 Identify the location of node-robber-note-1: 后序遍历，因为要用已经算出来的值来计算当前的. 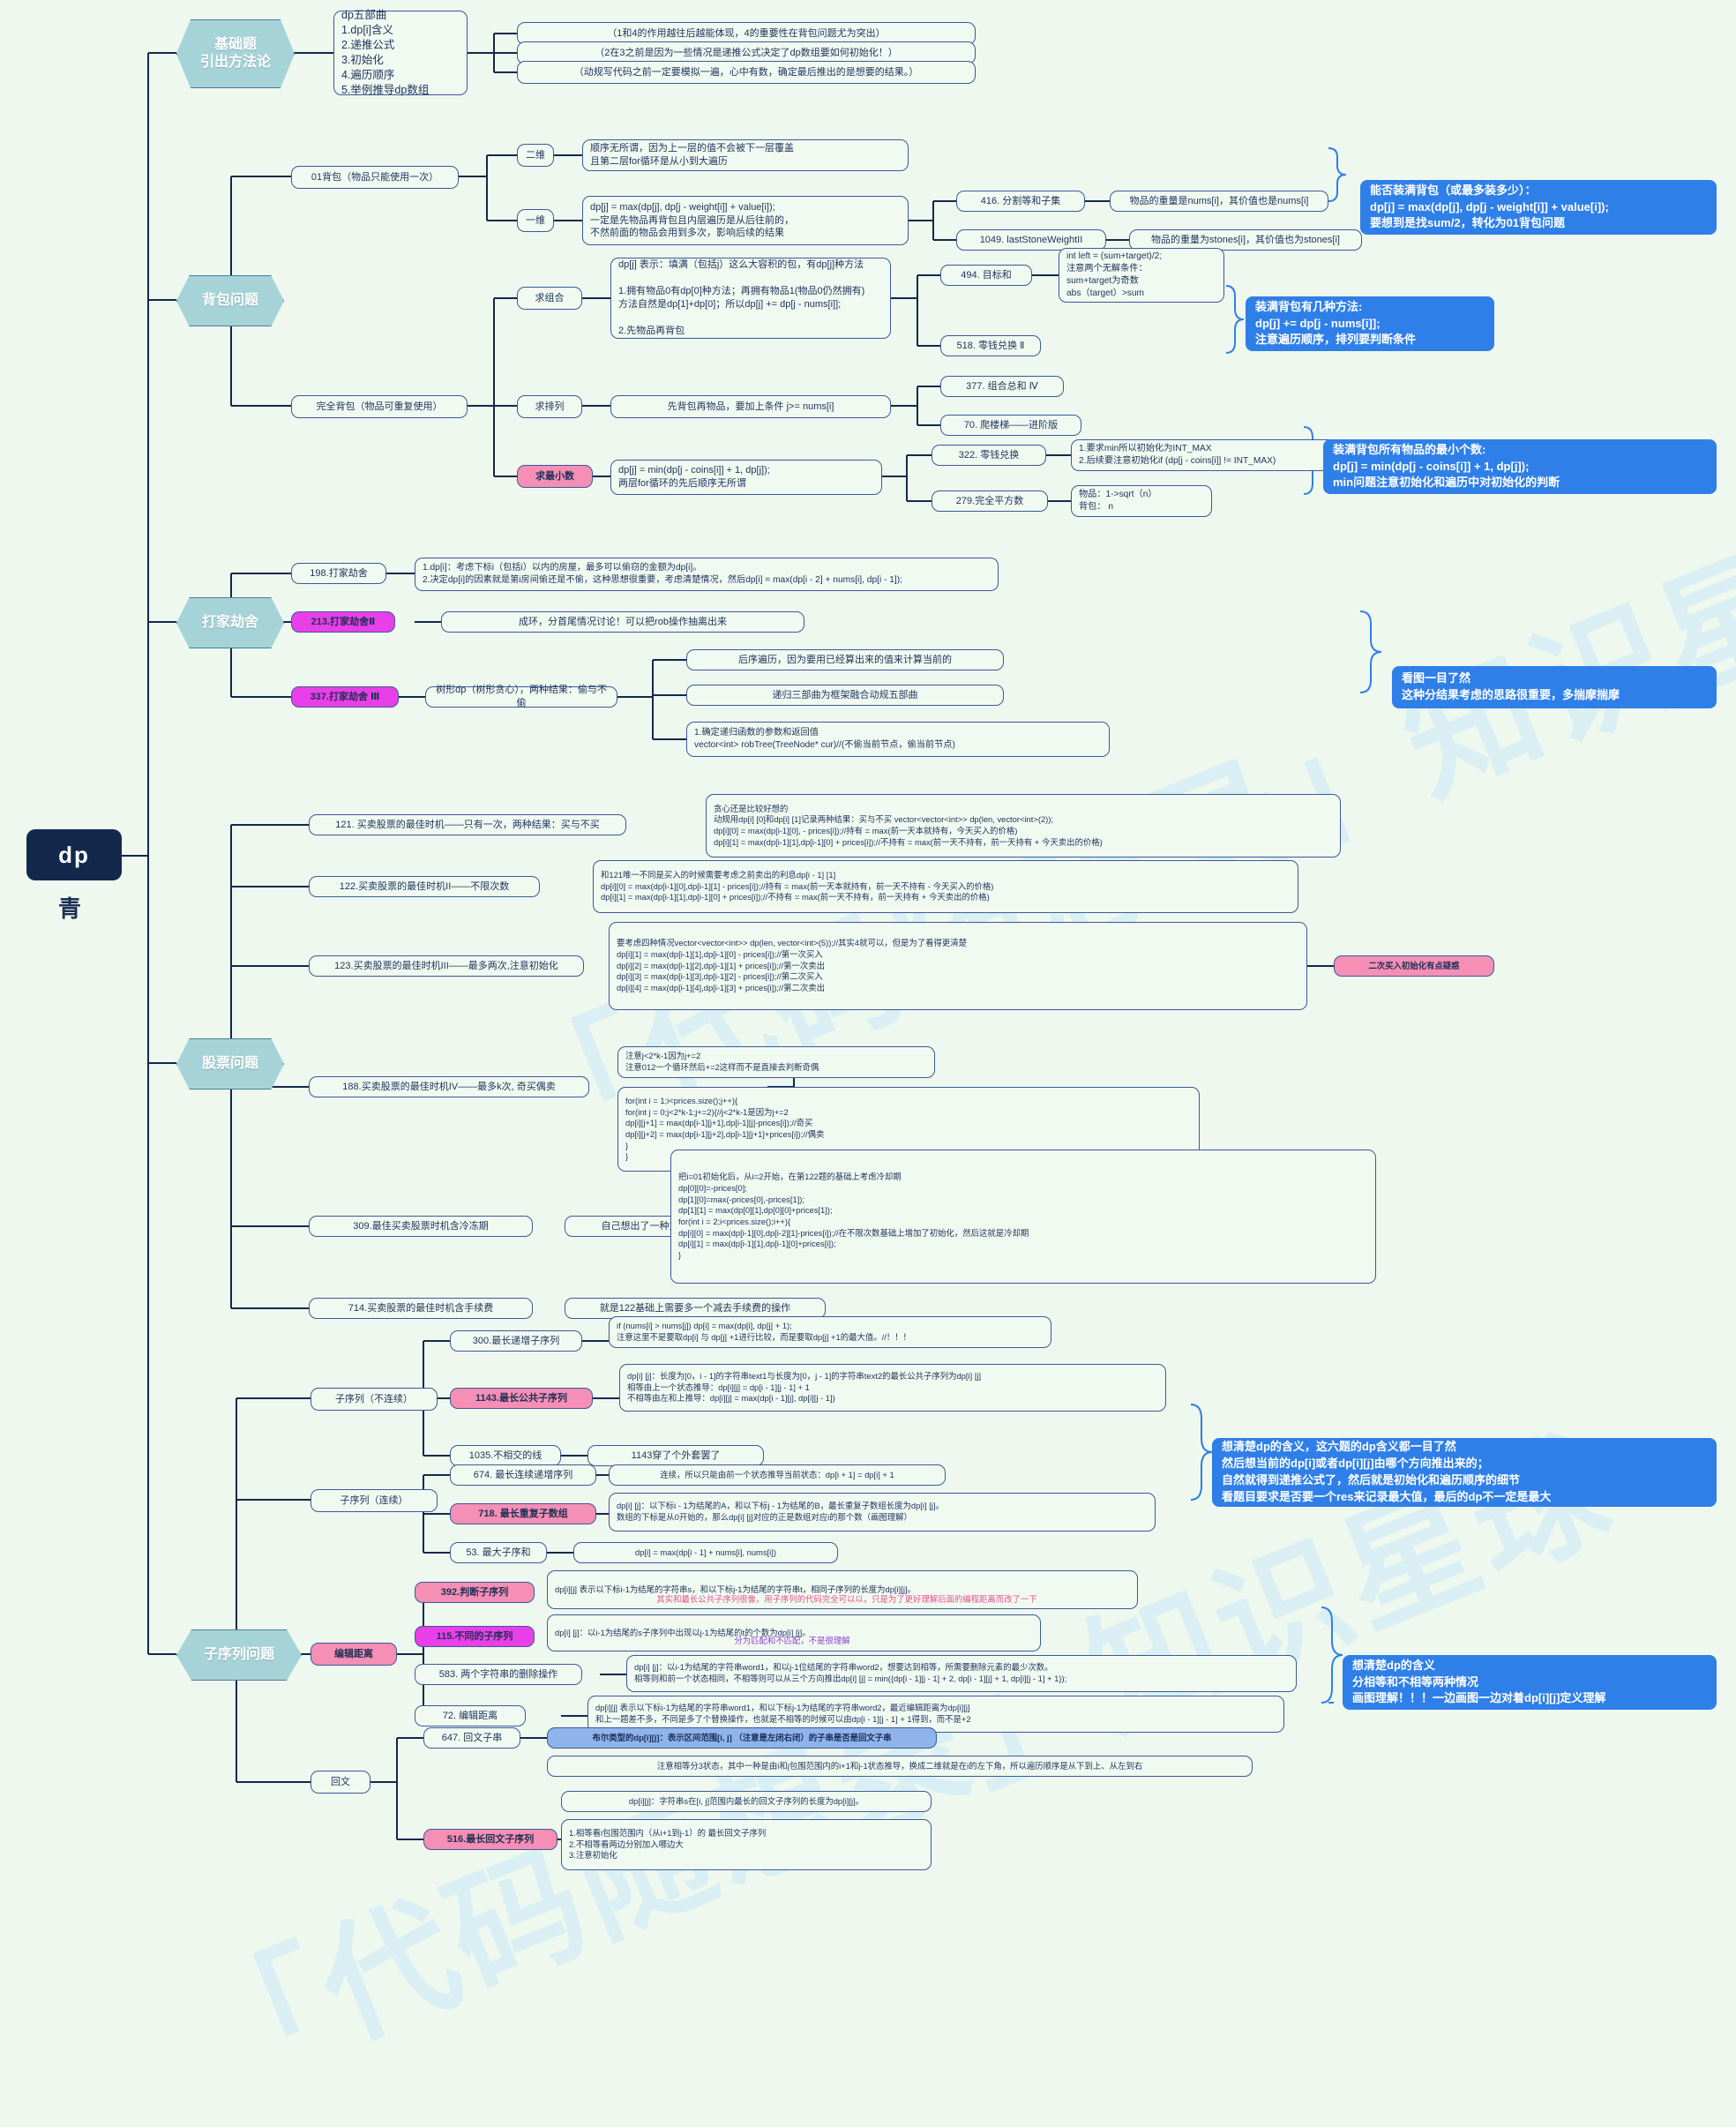
(845, 659).